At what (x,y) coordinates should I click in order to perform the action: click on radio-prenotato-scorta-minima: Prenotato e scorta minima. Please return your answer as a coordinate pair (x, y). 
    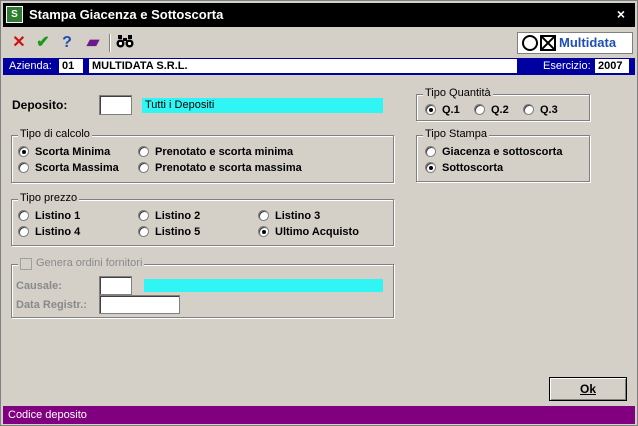
    Looking at the image, I should click on (215, 152).